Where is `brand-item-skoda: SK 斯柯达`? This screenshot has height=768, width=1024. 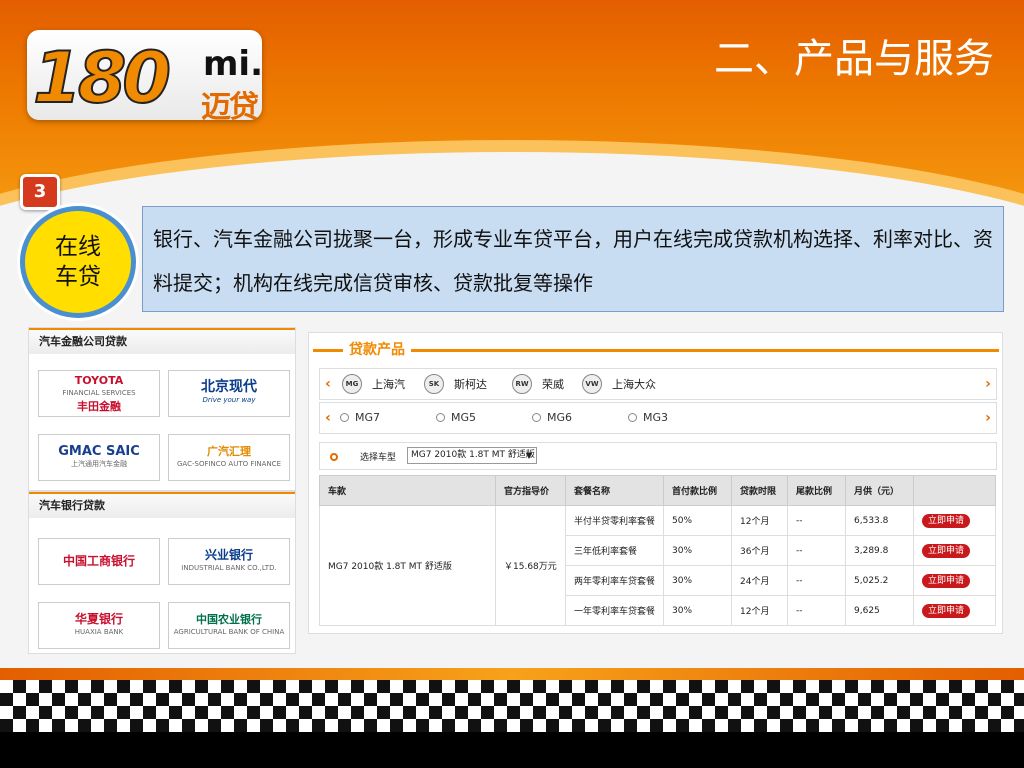 brand-item-skoda: SK 斯柯达 is located at coordinates (455, 384).